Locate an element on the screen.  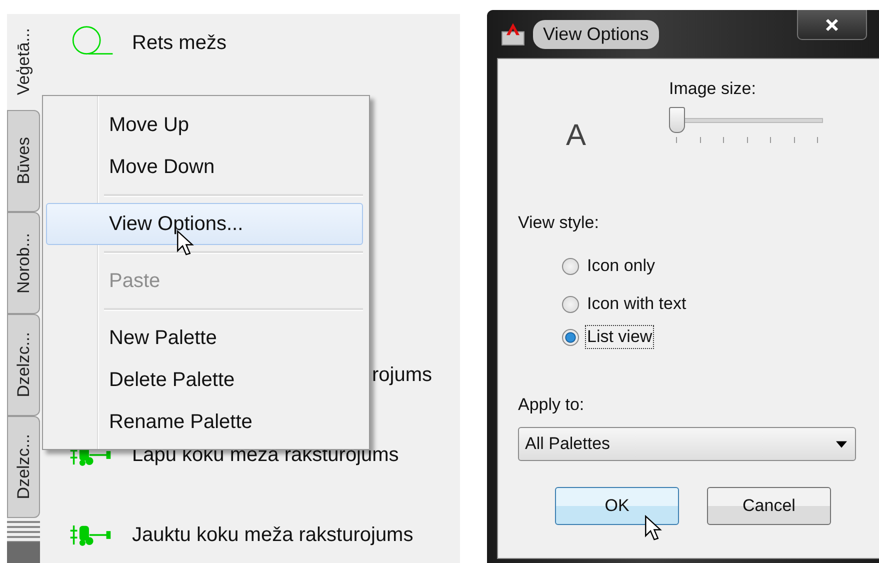
apply-to-dropdown: All Palettes is located at coordinates (687, 444).